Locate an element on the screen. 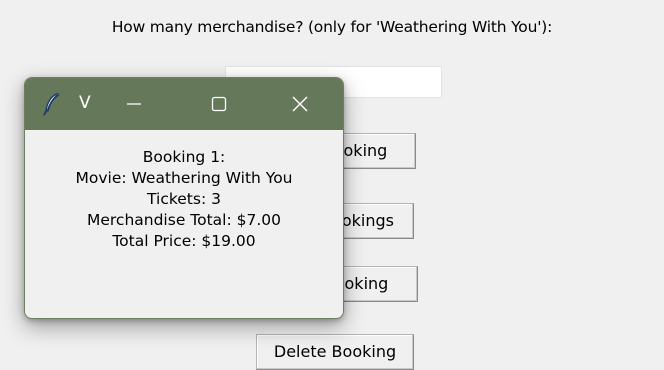 The image size is (664, 370). tickets-text: Tickets: 3 is located at coordinates (184, 199).